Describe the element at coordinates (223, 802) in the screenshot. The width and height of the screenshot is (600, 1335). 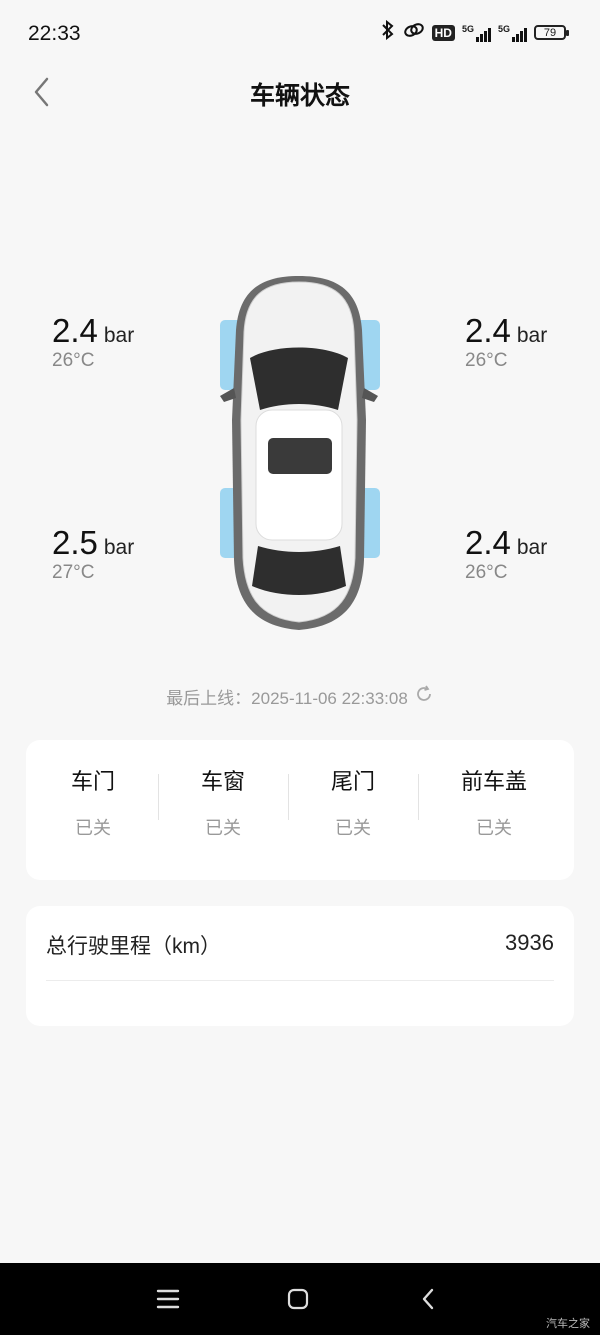
I see `status-item-window: 车窗 已关` at that location.